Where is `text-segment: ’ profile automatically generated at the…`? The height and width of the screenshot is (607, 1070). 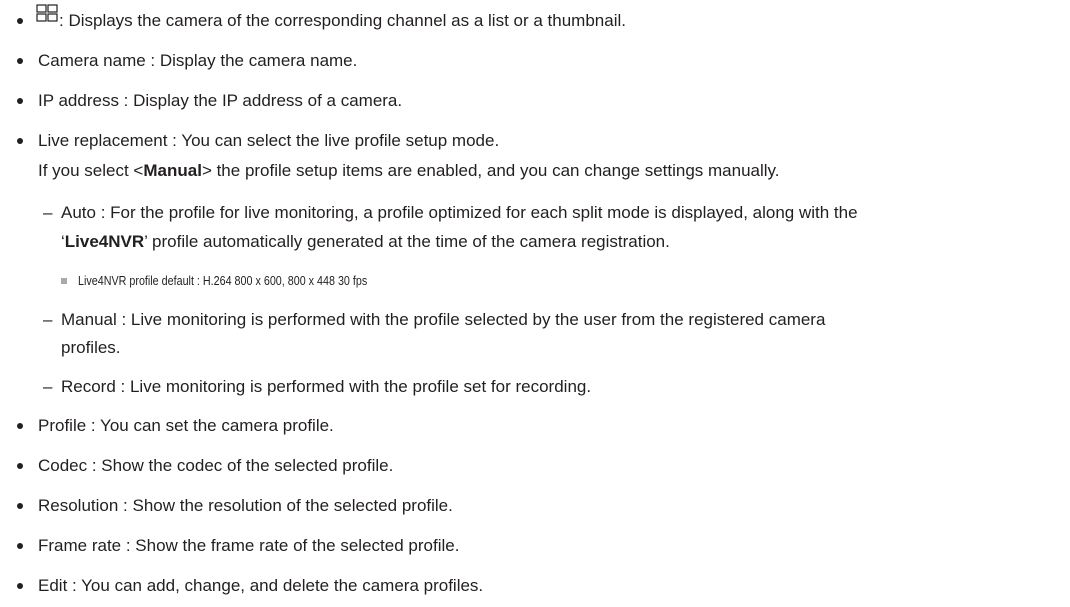
text-segment: ’ profile automatically generated at the… is located at coordinates (407, 241).